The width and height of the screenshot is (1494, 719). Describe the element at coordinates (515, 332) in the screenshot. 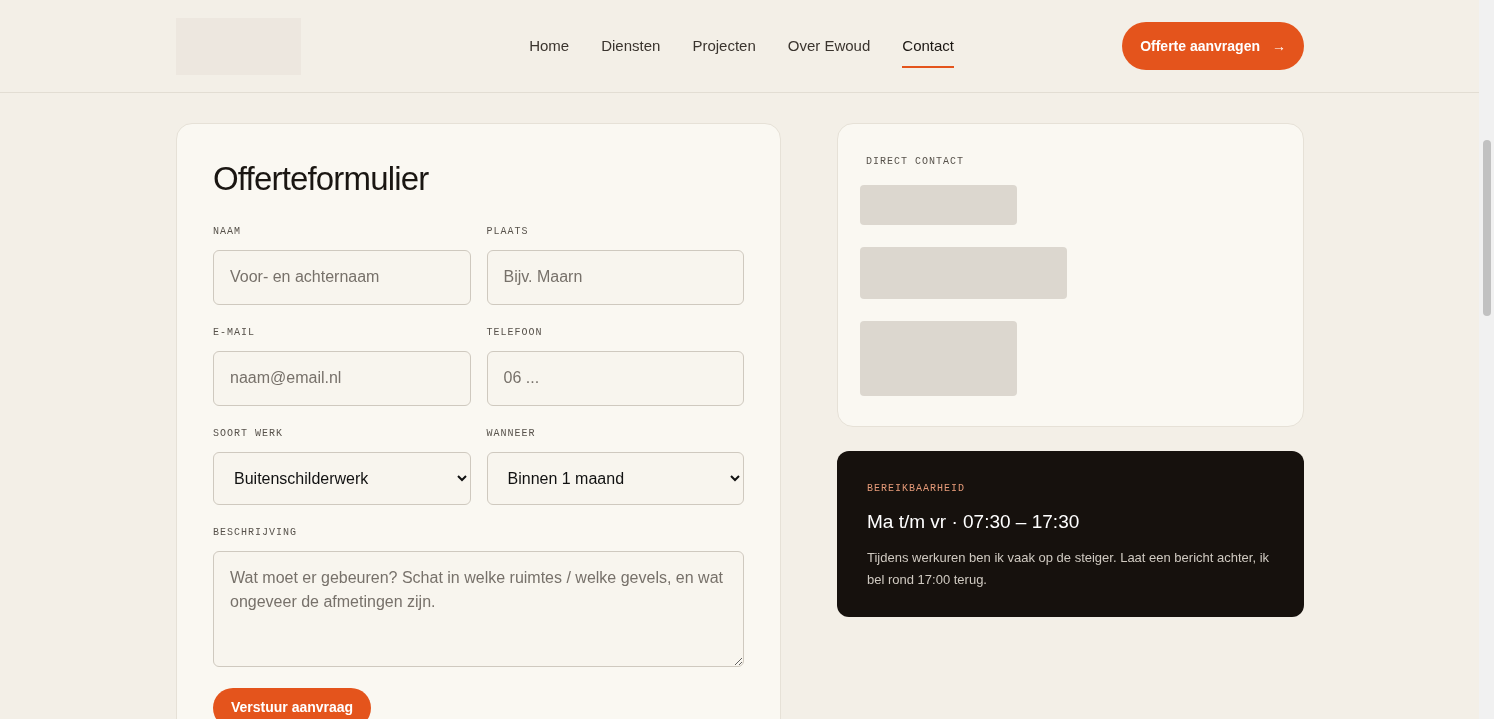

I see `field-label: TELEFOON` at that location.